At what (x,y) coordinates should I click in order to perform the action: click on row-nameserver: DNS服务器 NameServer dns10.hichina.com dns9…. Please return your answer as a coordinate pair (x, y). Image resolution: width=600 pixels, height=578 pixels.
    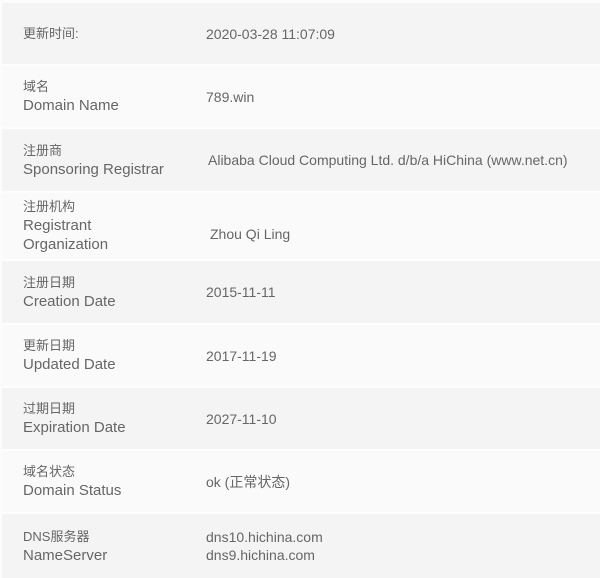
    Looking at the image, I should click on (301, 546).